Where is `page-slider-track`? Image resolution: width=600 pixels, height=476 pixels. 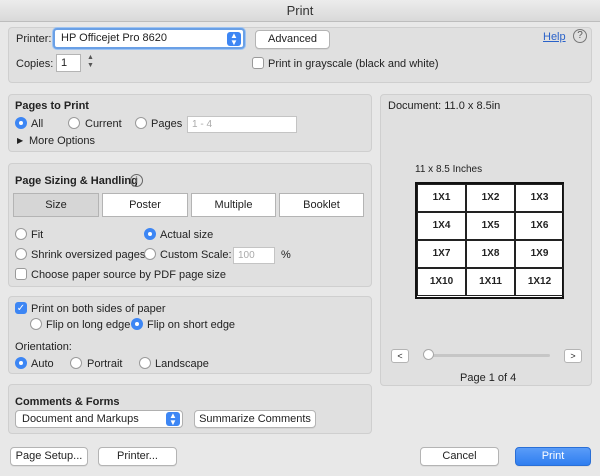 page-slider-track is located at coordinates (487, 355).